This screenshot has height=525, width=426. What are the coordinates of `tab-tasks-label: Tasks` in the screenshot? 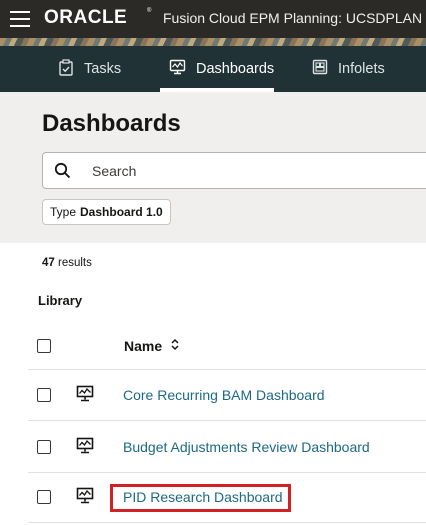 It's located at (103, 69).